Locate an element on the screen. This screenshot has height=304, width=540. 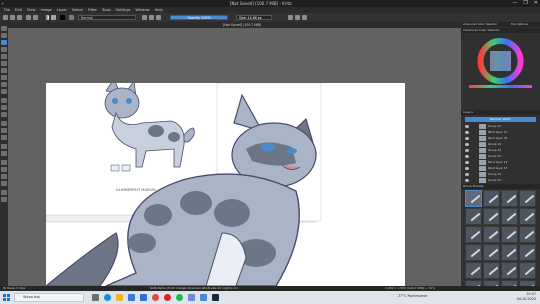
multibrush-tool-icon is located at coordinates (4, 91).